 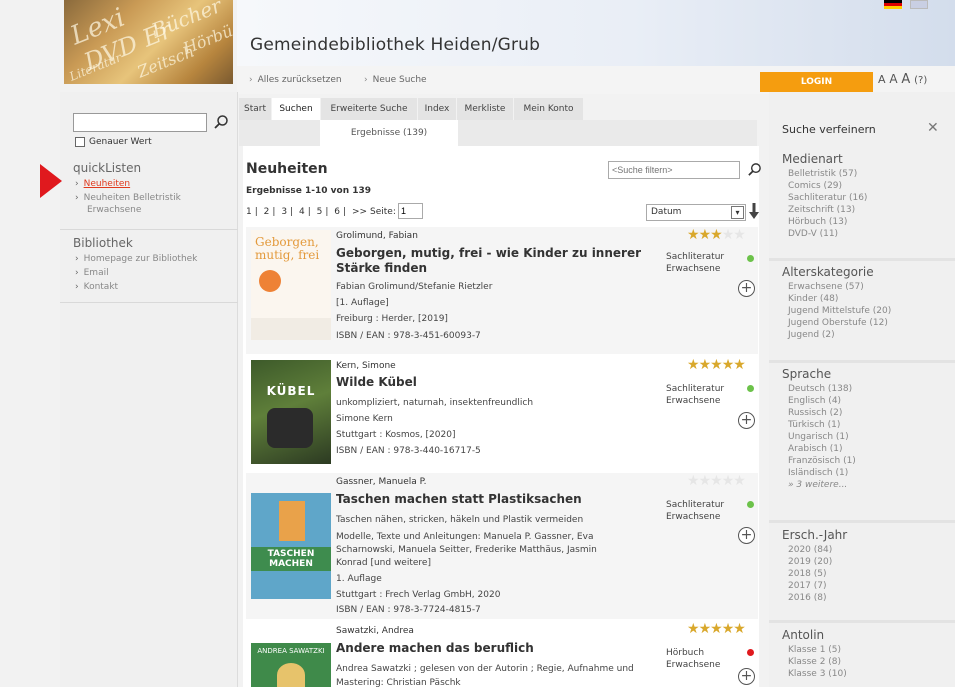 I want to click on facet-option: 2020 (84), so click(x=810, y=550).